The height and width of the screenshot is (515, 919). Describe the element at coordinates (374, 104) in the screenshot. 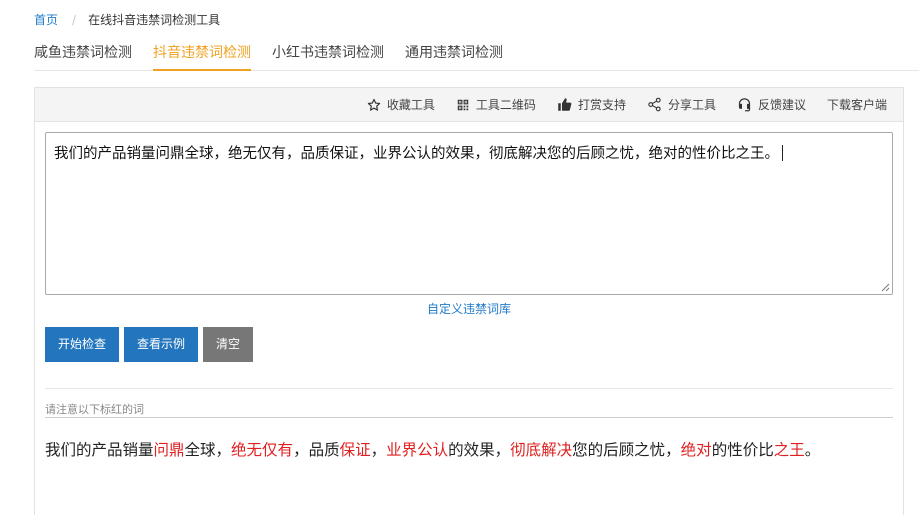

I see `star-icon` at that location.